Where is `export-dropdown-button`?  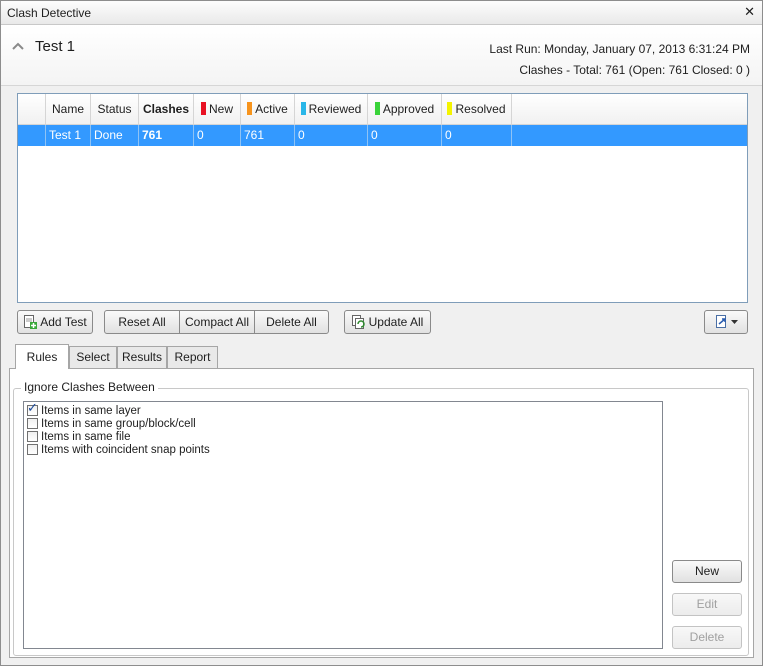 export-dropdown-button is located at coordinates (726, 322).